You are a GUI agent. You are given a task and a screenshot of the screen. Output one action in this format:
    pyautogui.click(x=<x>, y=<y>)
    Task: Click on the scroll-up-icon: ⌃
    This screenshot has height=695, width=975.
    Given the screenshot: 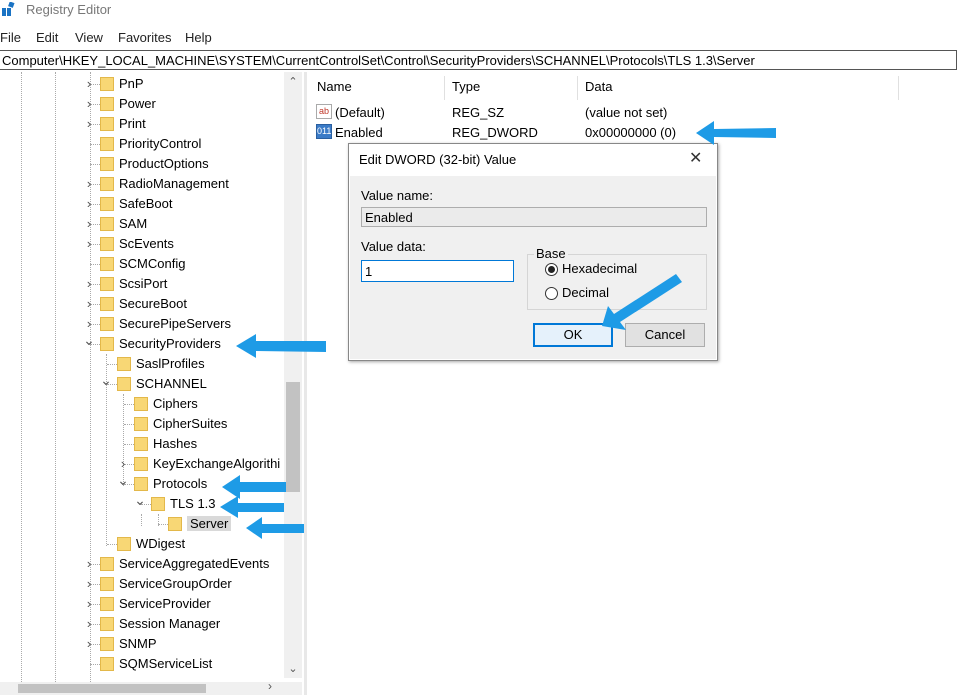 What is the action you would take?
    pyautogui.click(x=293, y=83)
    